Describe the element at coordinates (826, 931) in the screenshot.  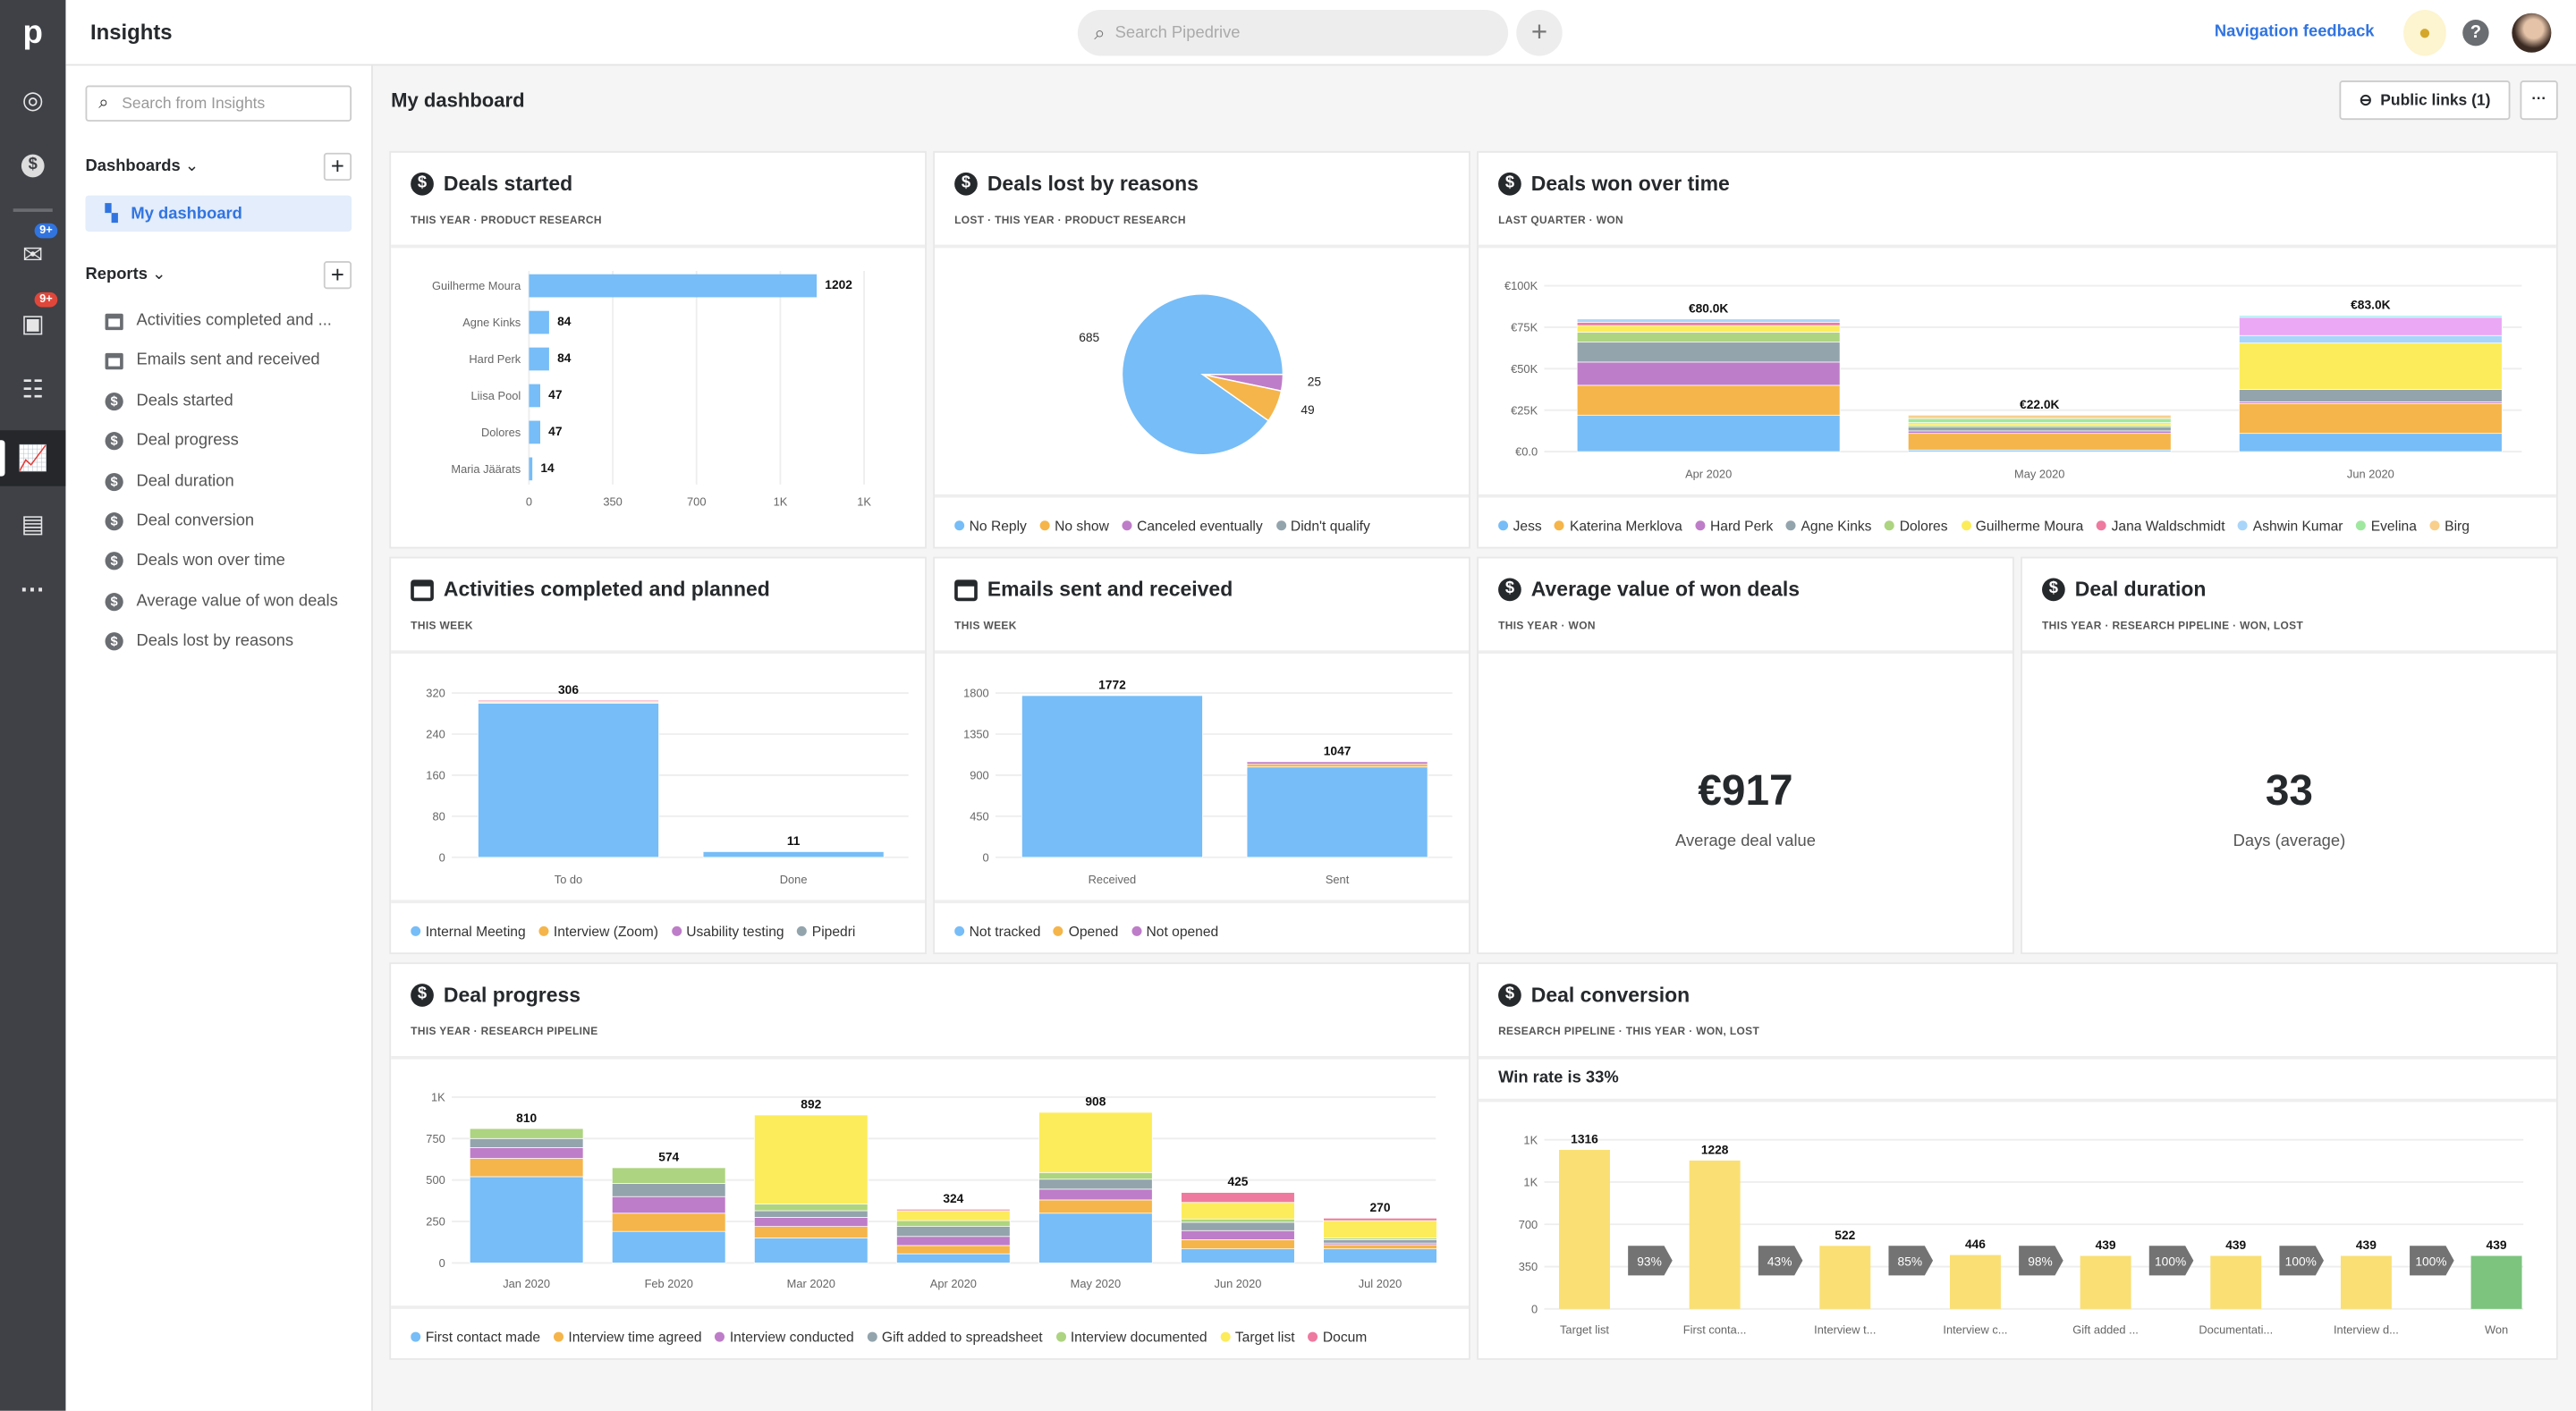
I see `legend-item: Pipedri` at that location.